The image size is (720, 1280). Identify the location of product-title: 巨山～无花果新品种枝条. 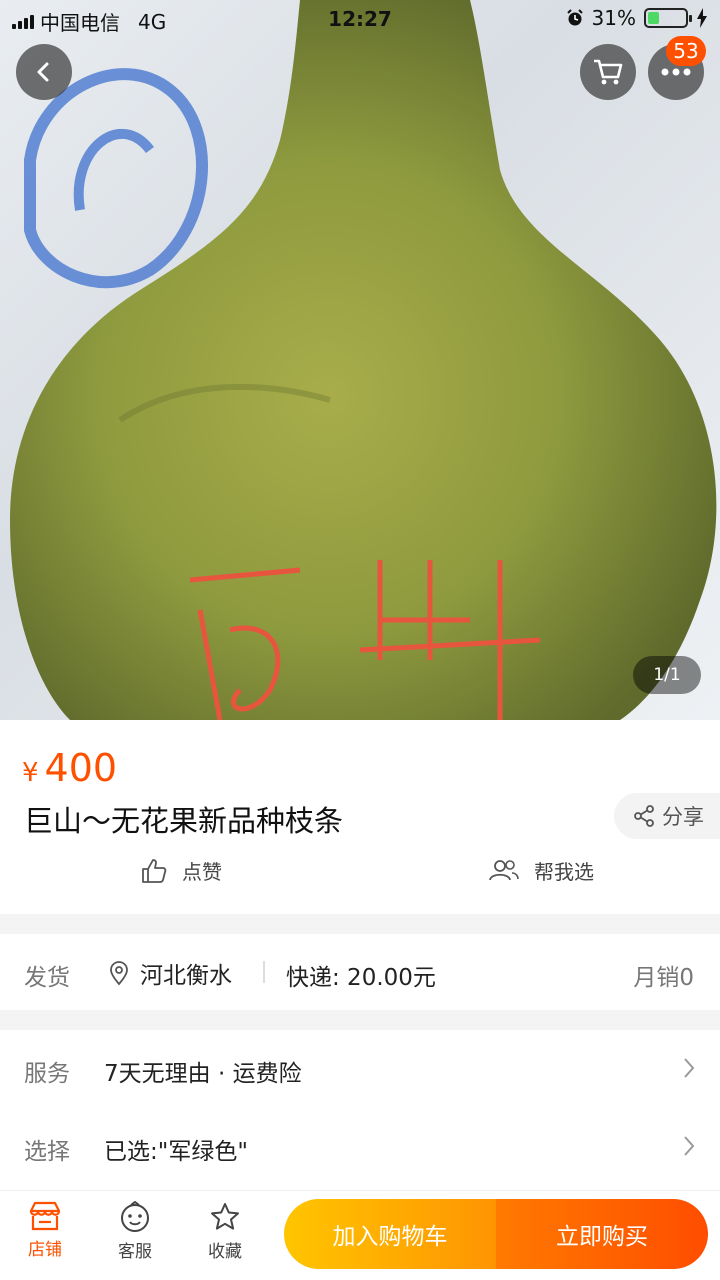
(184, 821).